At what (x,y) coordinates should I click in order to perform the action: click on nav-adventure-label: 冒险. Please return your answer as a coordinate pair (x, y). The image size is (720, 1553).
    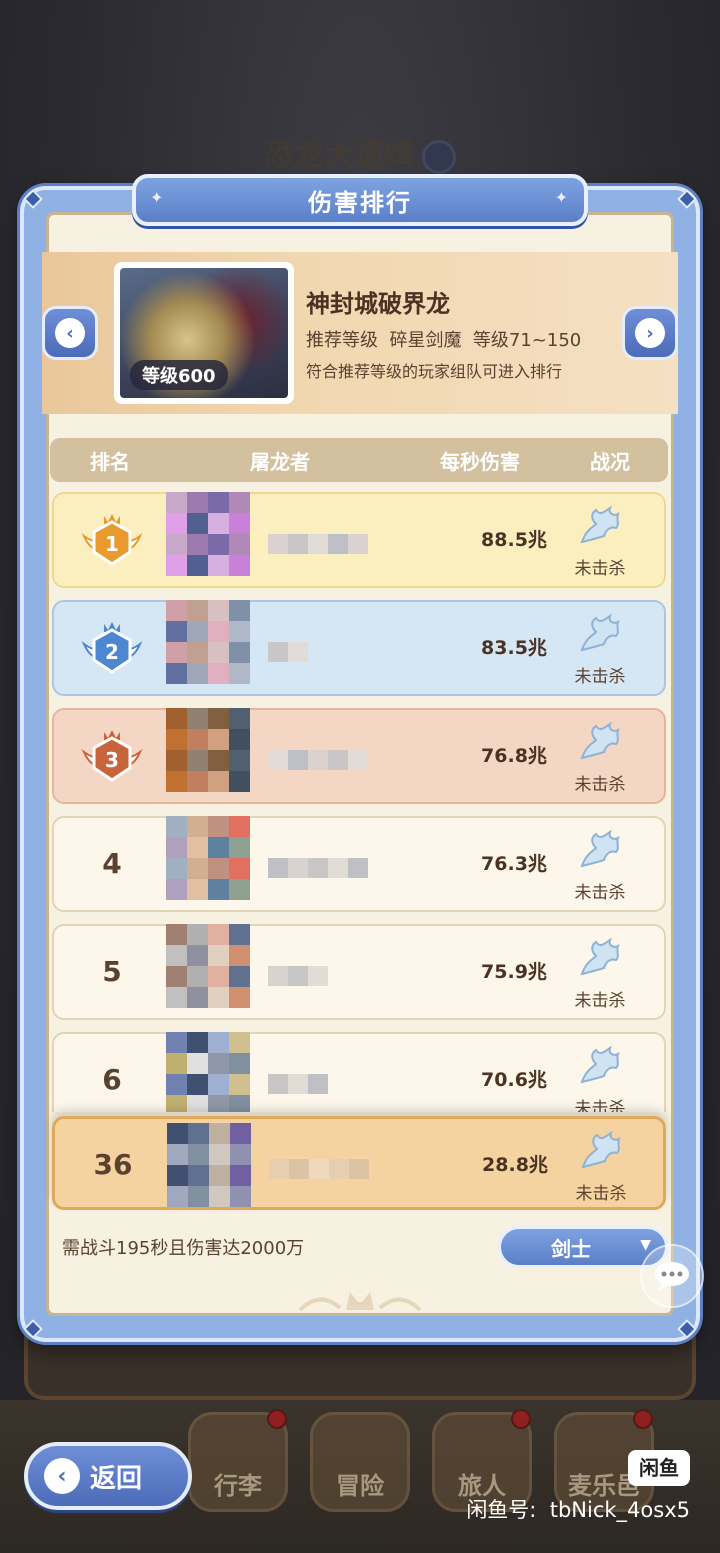
    Looking at the image, I should click on (360, 1486).